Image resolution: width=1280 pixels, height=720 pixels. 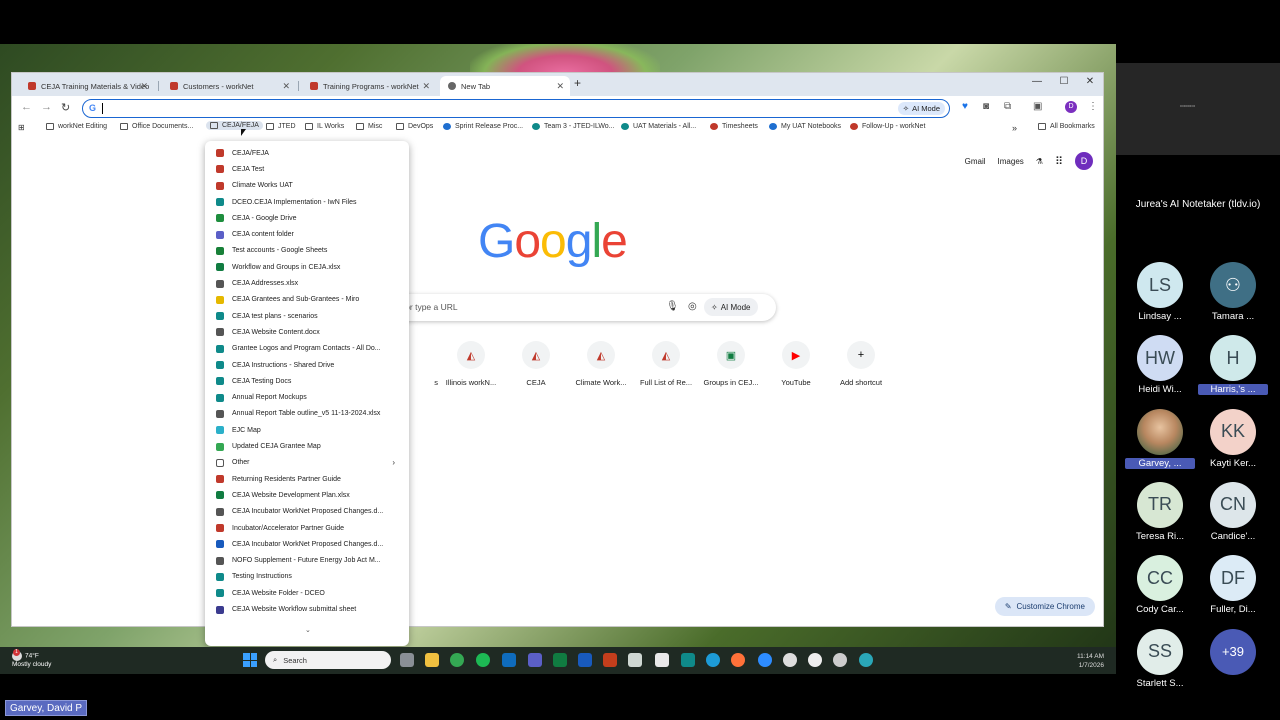 I want to click on bookmark-misc: Misc, so click(x=369, y=126).